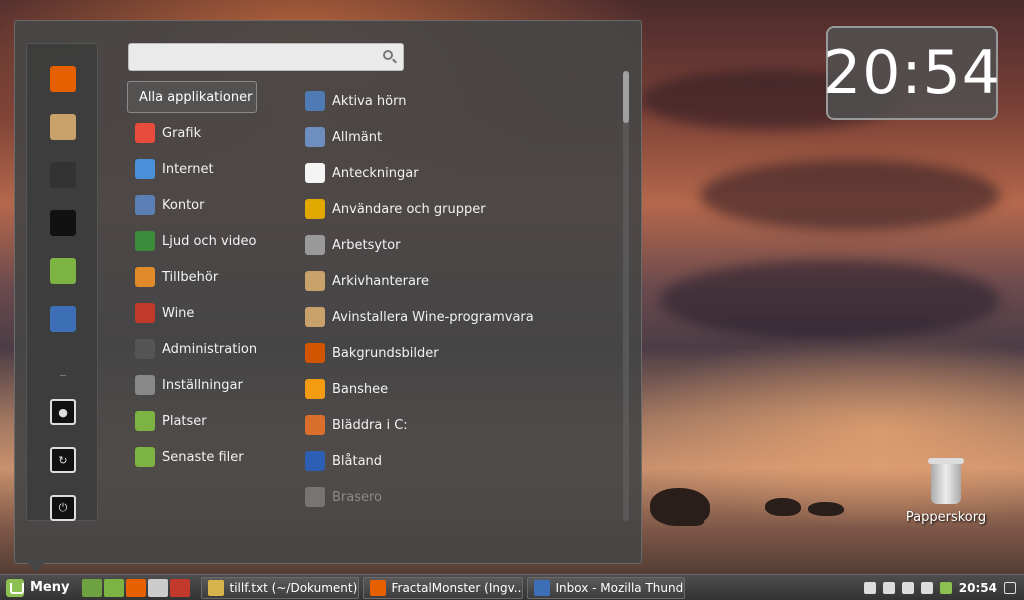 This screenshot has height=600, width=1024. I want to click on app-label: Arkivhanterare, so click(380, 281).